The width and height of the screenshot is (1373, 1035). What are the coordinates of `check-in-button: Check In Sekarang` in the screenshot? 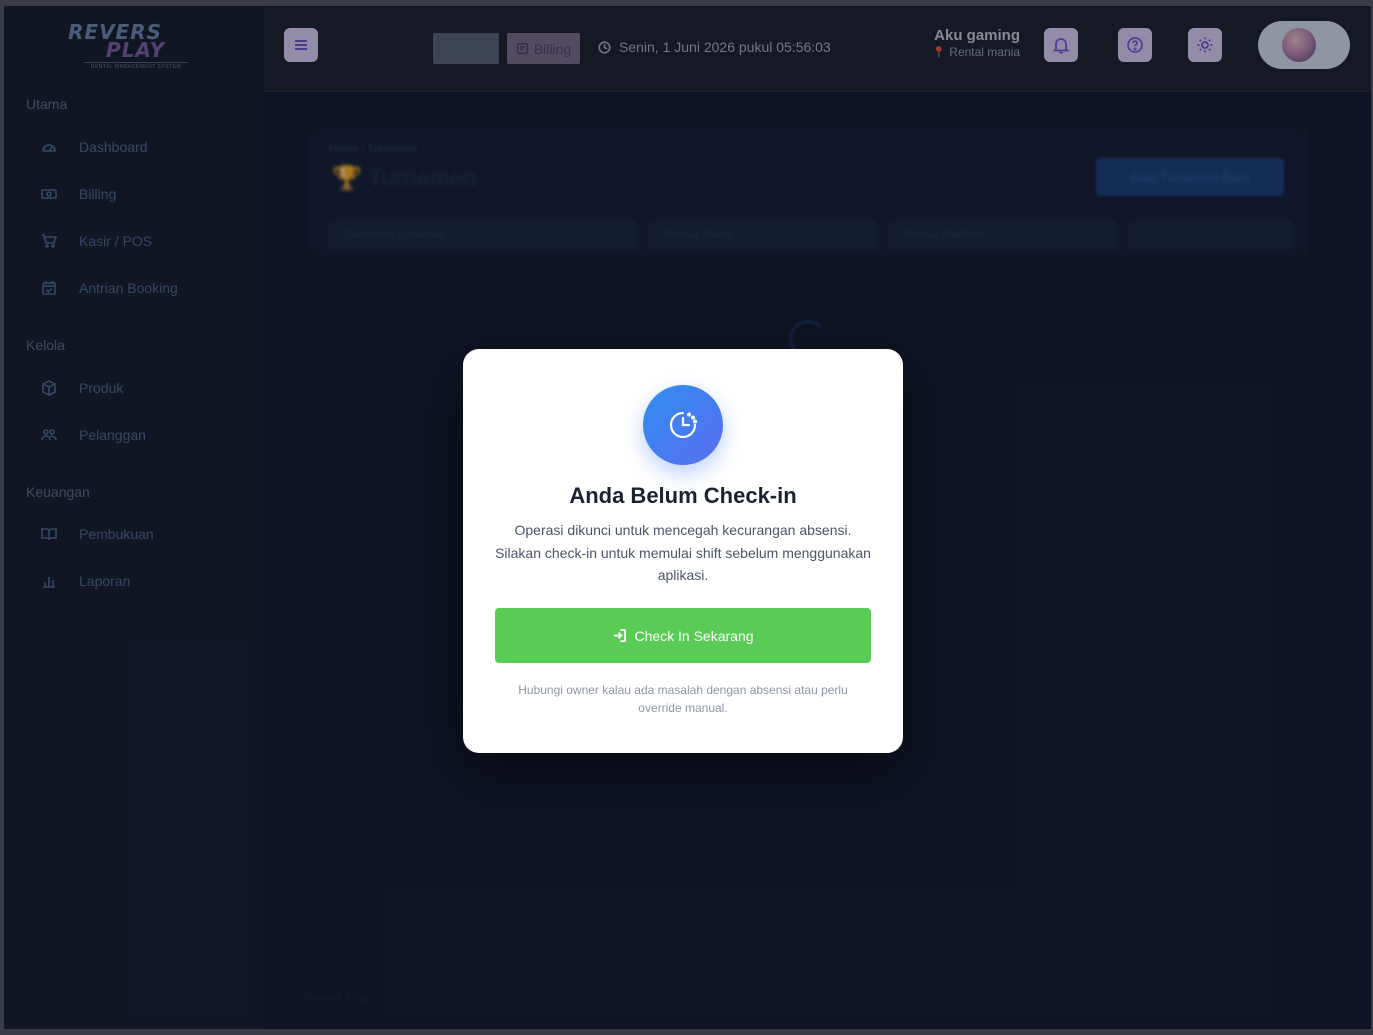 It's located at (683, 635).